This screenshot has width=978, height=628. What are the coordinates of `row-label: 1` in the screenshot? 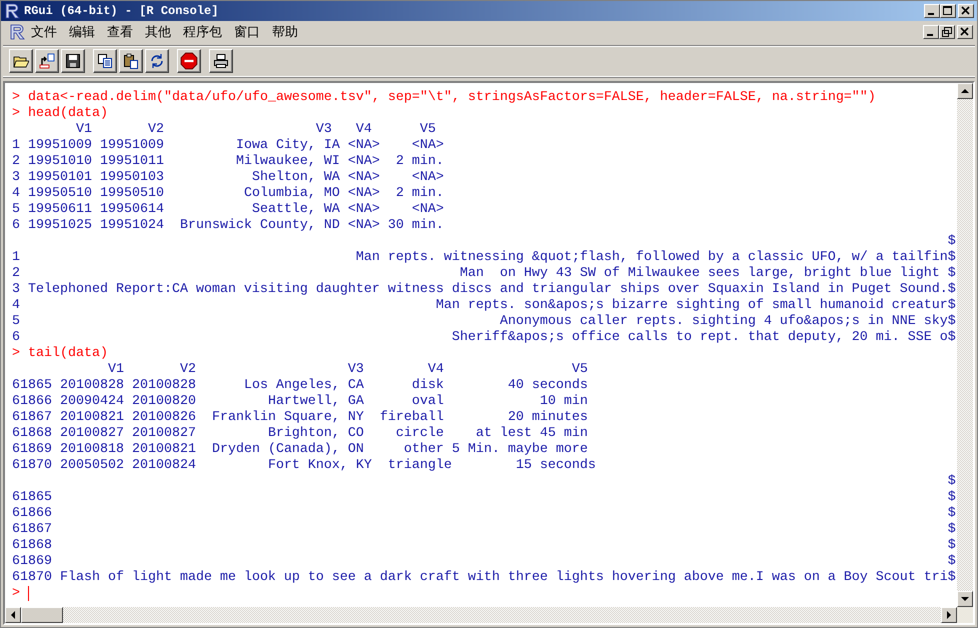 It's located at (16, 258).